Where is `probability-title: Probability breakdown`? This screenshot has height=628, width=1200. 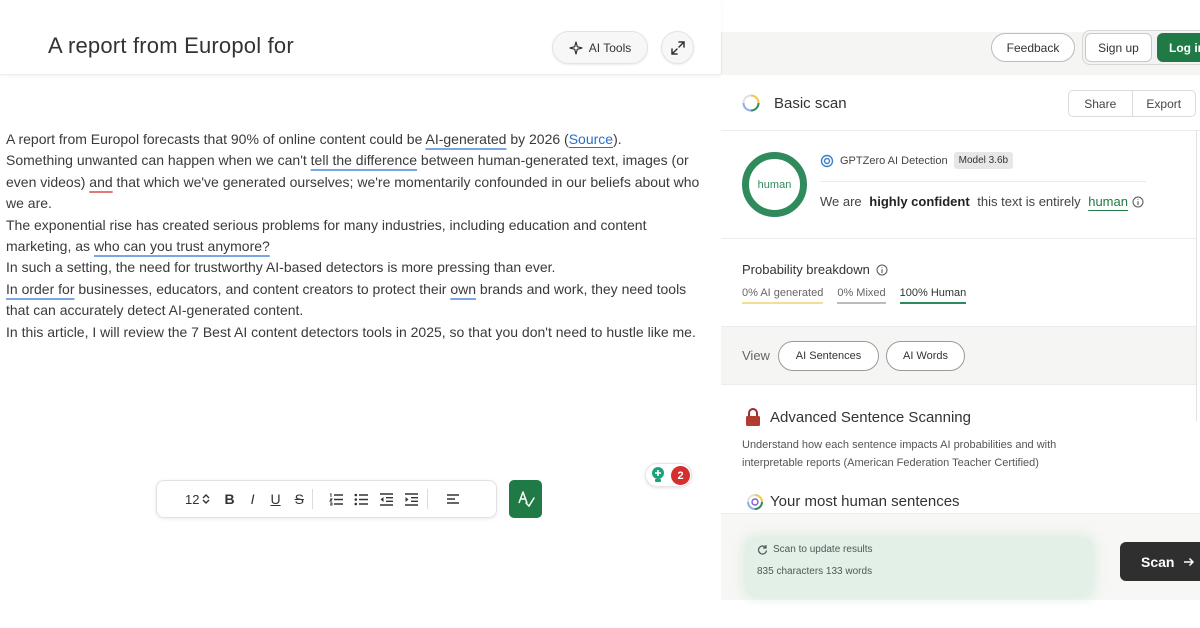
probability-title: Probability breakdown is located at coordinates (815, 269).